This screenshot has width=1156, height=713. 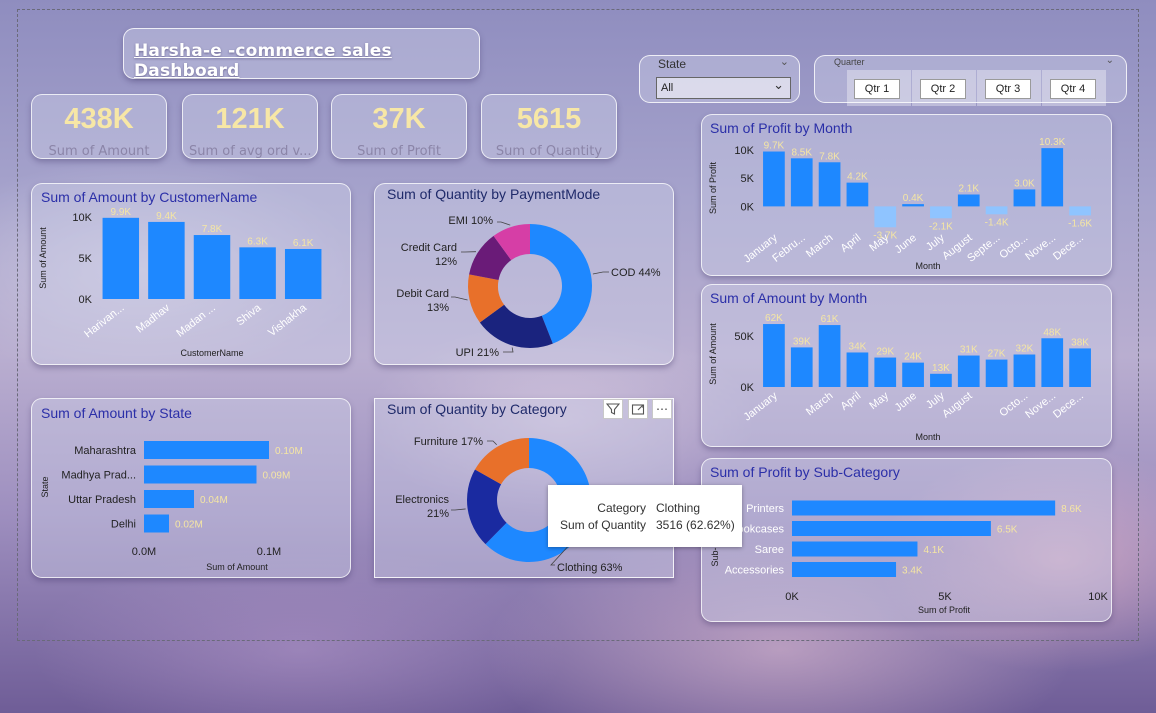 I want to click on quarter-button-q1: Qtr 1, so click(x=877, y=89).